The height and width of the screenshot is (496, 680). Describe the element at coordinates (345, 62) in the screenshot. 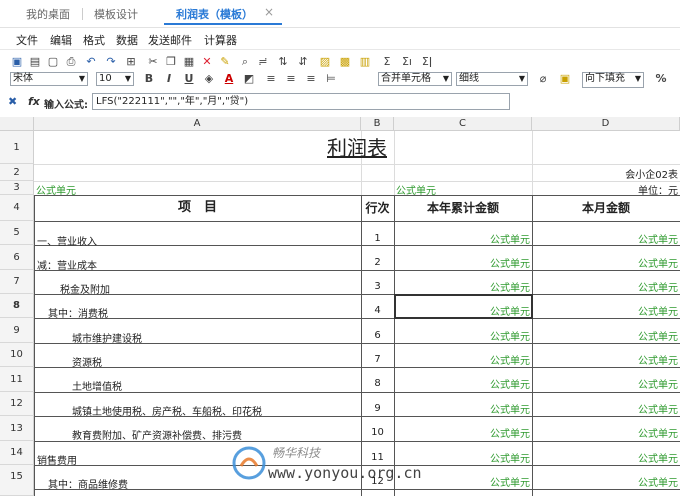

I see `insert-chart-icon: ▩` at that location.